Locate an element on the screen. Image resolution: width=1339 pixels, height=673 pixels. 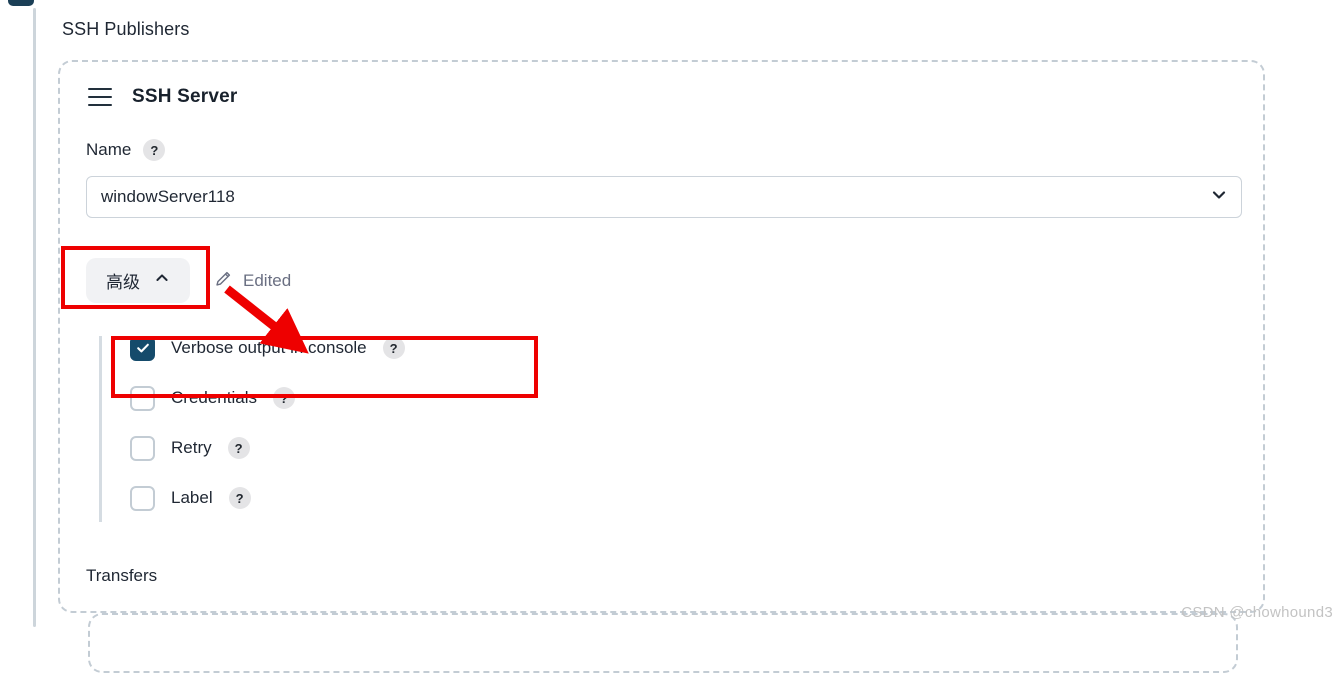
watermark: CSDN @chowhound3 is located at coordinates (1257, 612).